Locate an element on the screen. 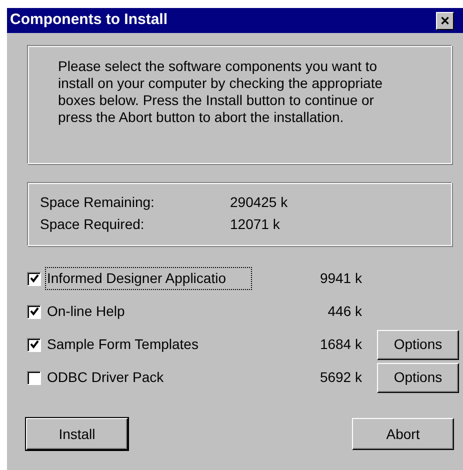 The image size is (463, 470). space-value: 290425 k is located at coordinates (259, 202).